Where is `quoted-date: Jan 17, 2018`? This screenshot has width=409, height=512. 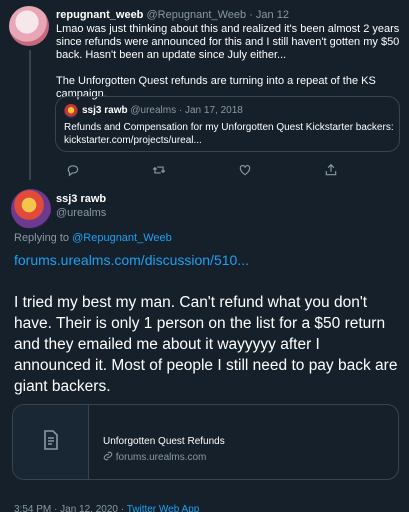 quoted-date: Jan 17, 2018 is located at coordinates (214, 110).